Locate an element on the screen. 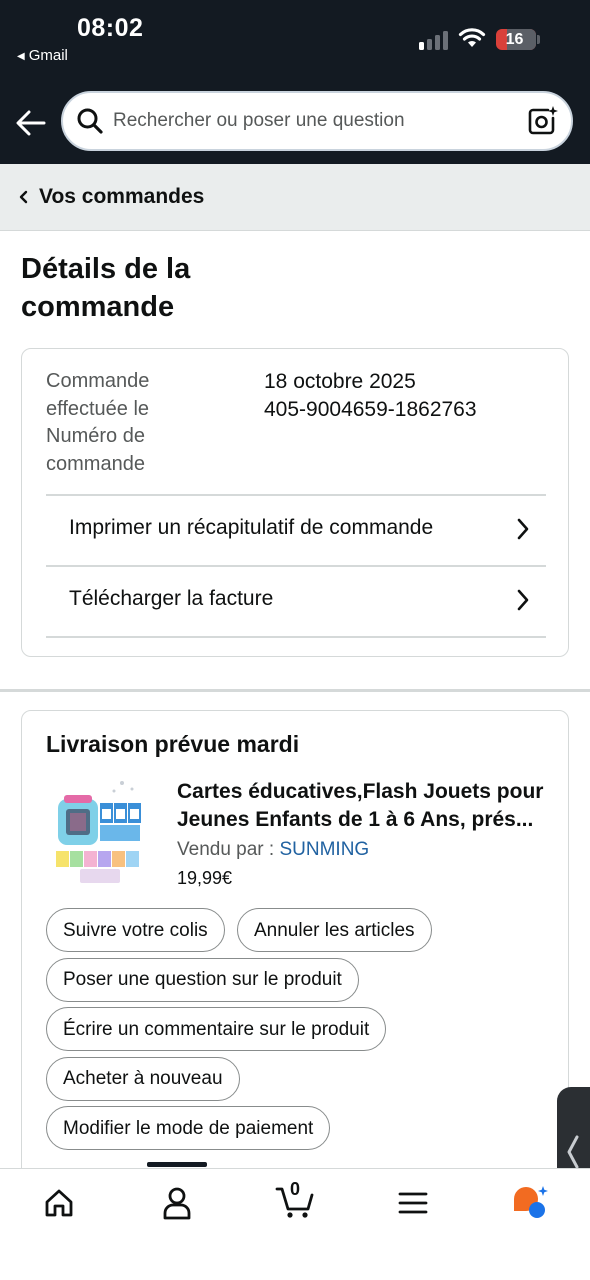  breadcrumb-your-orders: Vos commandes is located at coordinates (295, 197).